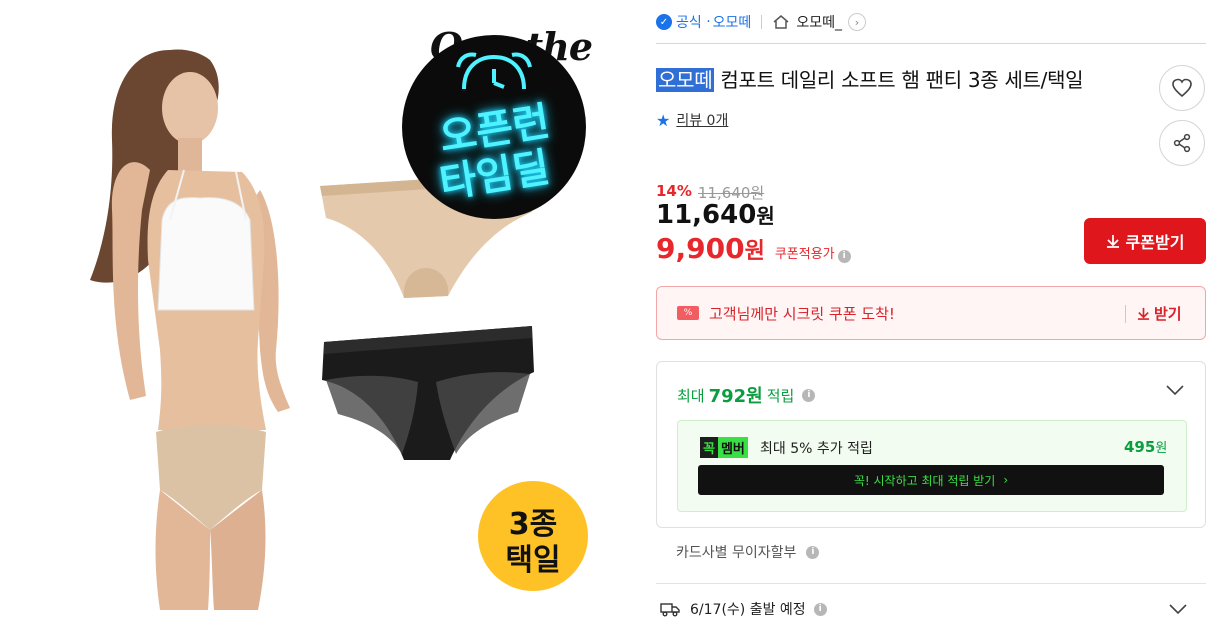 This screenshot has width=1214, height=630. I want to click on open-run-timedeal-badge: 오픈런 타임딜, so click(494, 127).